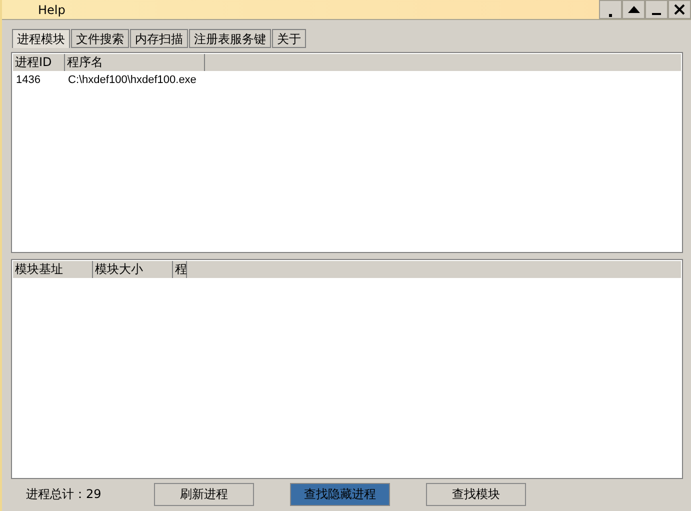 The image size is (691, 511). Describe the element at coordinates (51, 9) in the screenshot. I see `window-title: Help` at that location.